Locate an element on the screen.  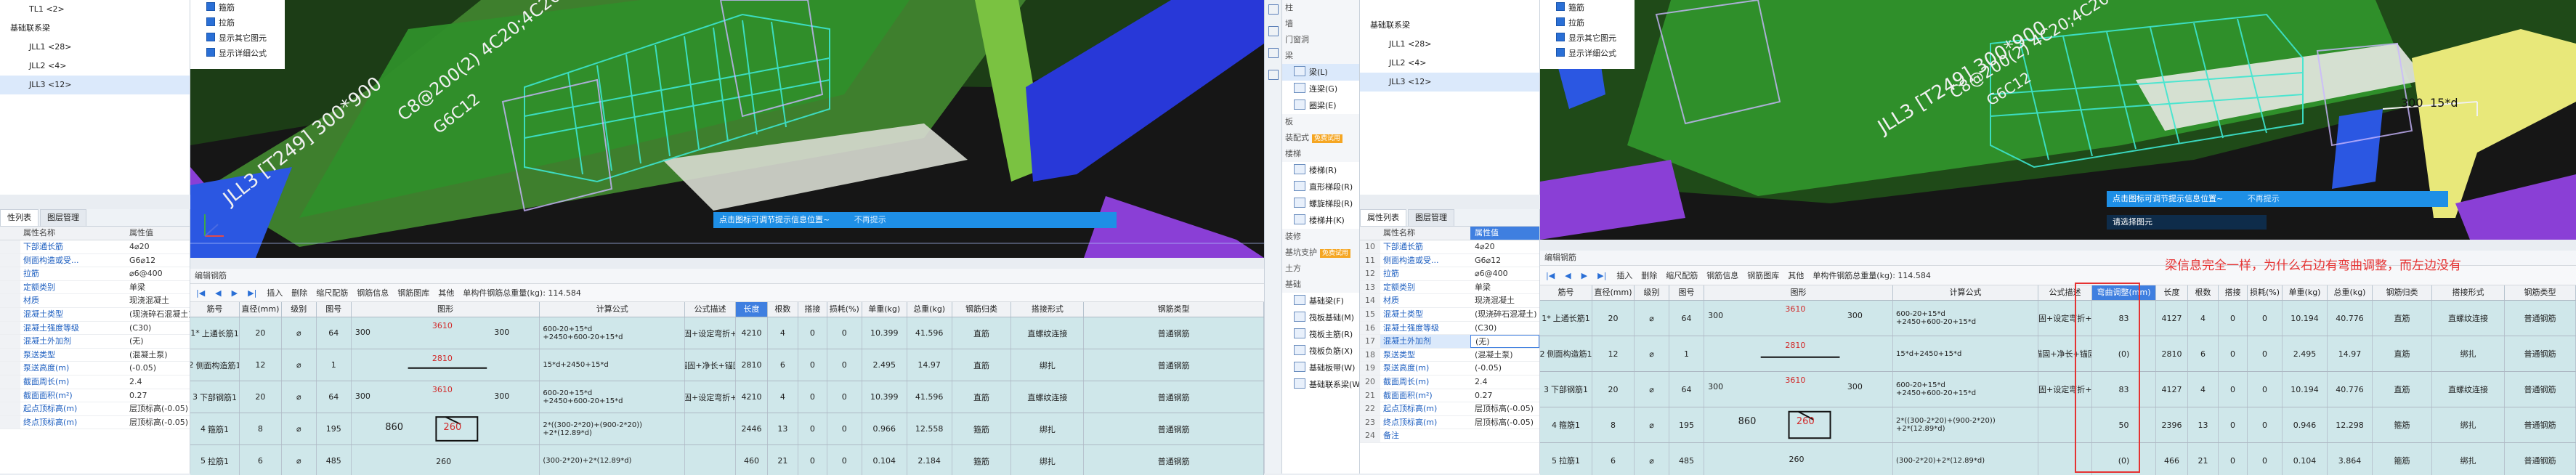
table-cell-f: (300-2*20)+2*(12.89*d) is located at coordinates (1965, 459).